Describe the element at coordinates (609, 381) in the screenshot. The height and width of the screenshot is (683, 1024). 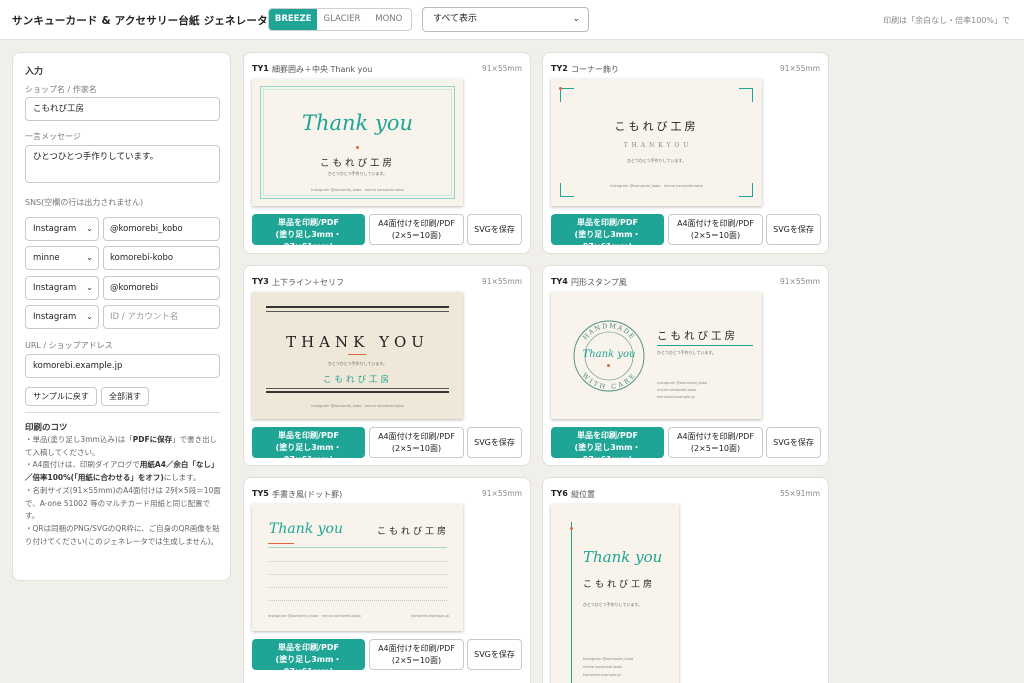
I see `stamp-bottom-text: WITH CARE` at that location.